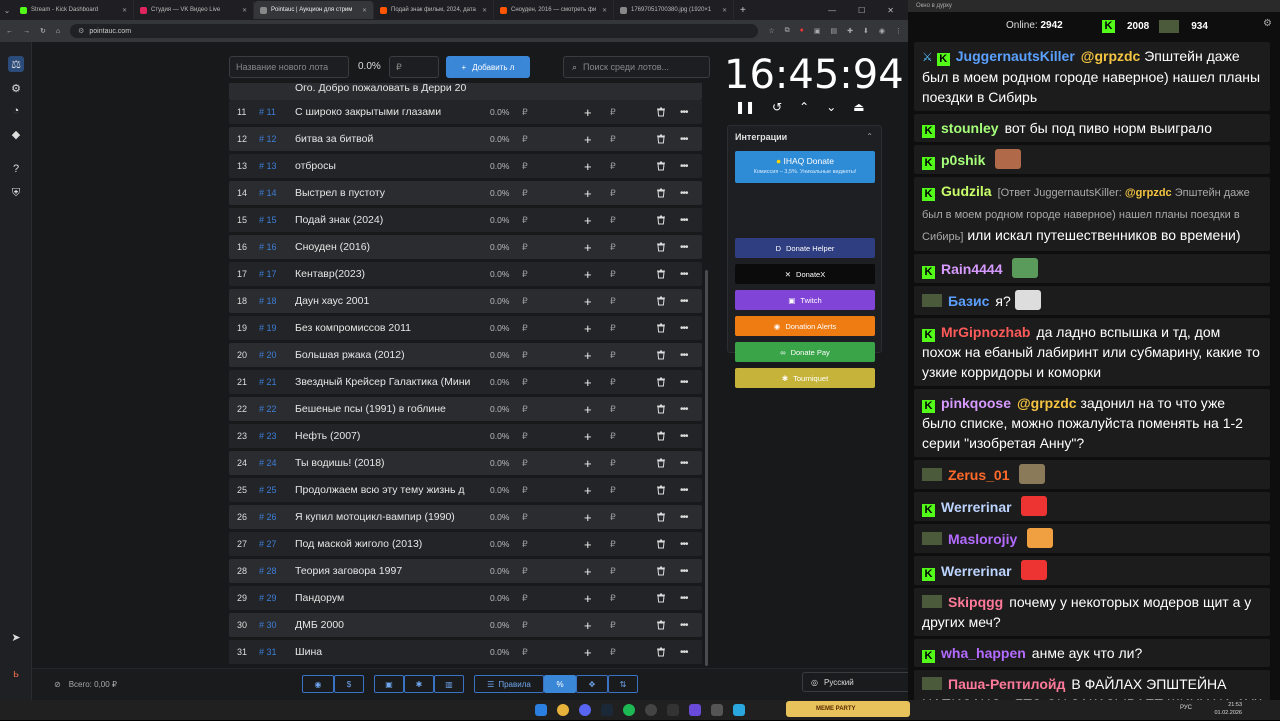 Image resolution: width=1280 pixels, height=721 pixels. Describe the element at coordinates (623, 684) in the screenshot. I see `sort-button: ⇅` at that location.